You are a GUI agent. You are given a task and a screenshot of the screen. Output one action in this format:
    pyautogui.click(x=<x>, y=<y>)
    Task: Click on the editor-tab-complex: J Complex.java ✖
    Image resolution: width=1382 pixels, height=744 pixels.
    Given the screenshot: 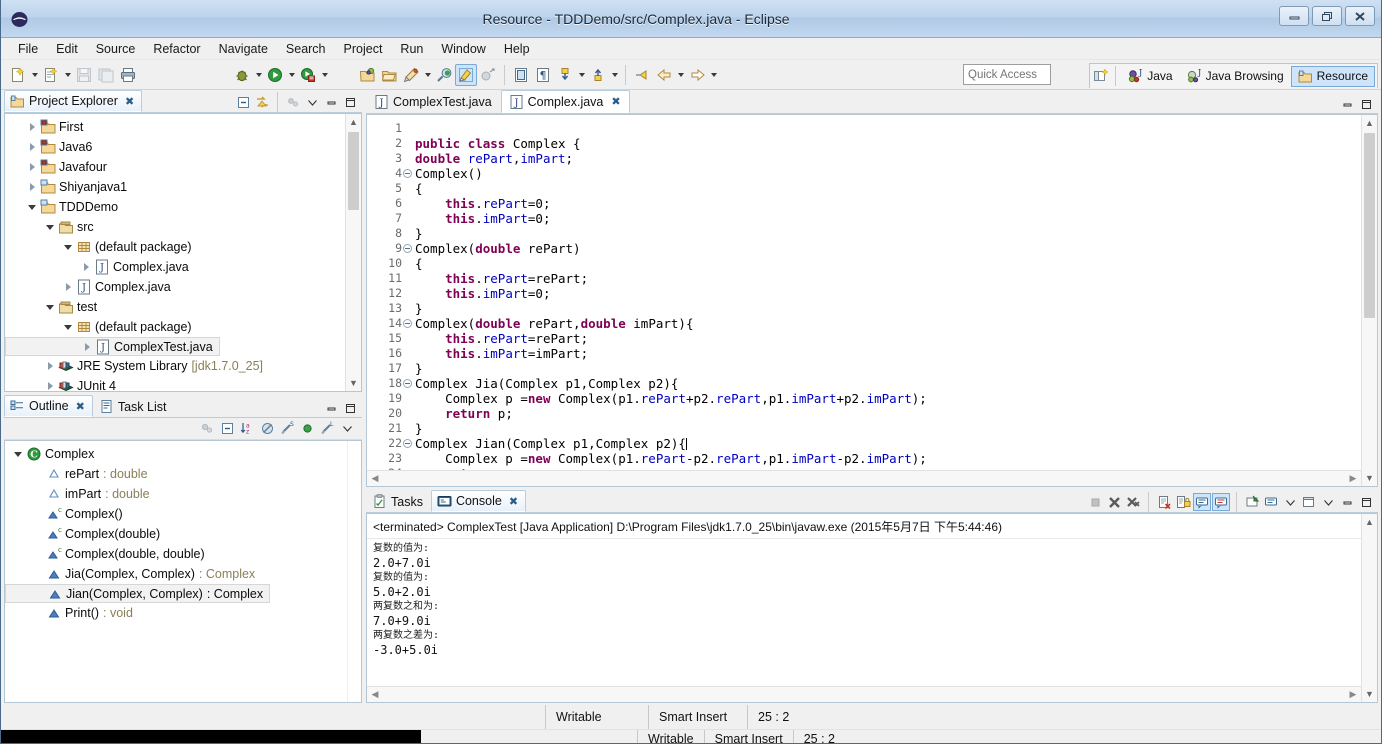 What is the action you would take?
    pyautogui.click(x=565, y=101)
    